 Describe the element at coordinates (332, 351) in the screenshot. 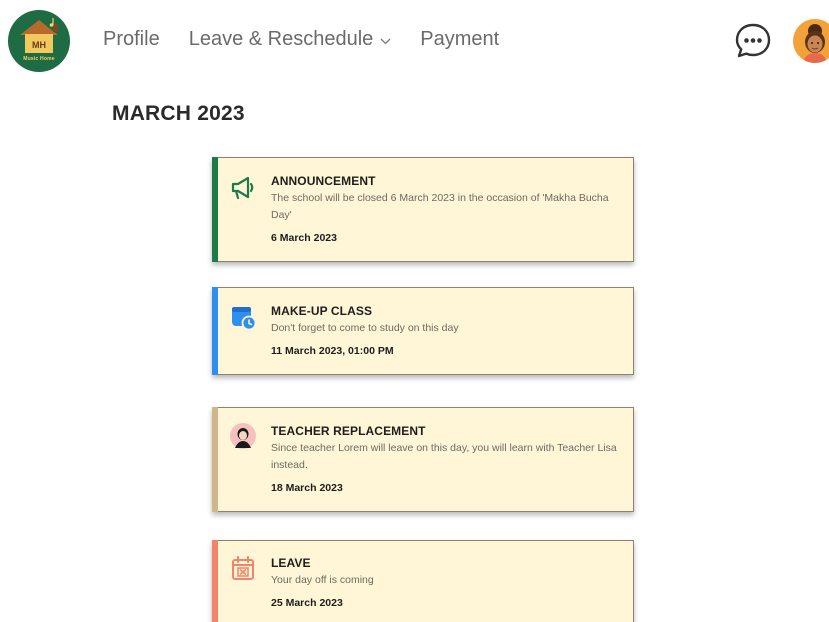

I see `card-date: 11 March 2023, 01:00 PM` at that location.